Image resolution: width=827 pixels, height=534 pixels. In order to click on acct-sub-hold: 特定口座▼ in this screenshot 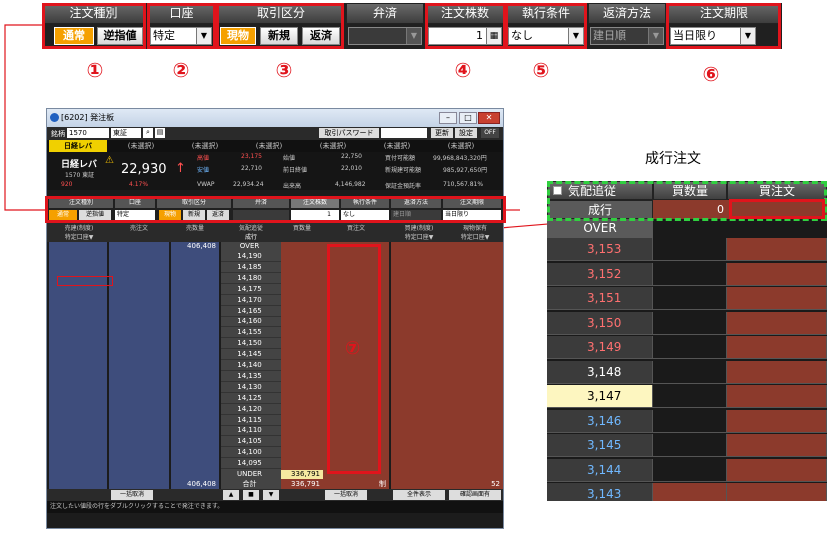, I will do `click(475, 236)`.